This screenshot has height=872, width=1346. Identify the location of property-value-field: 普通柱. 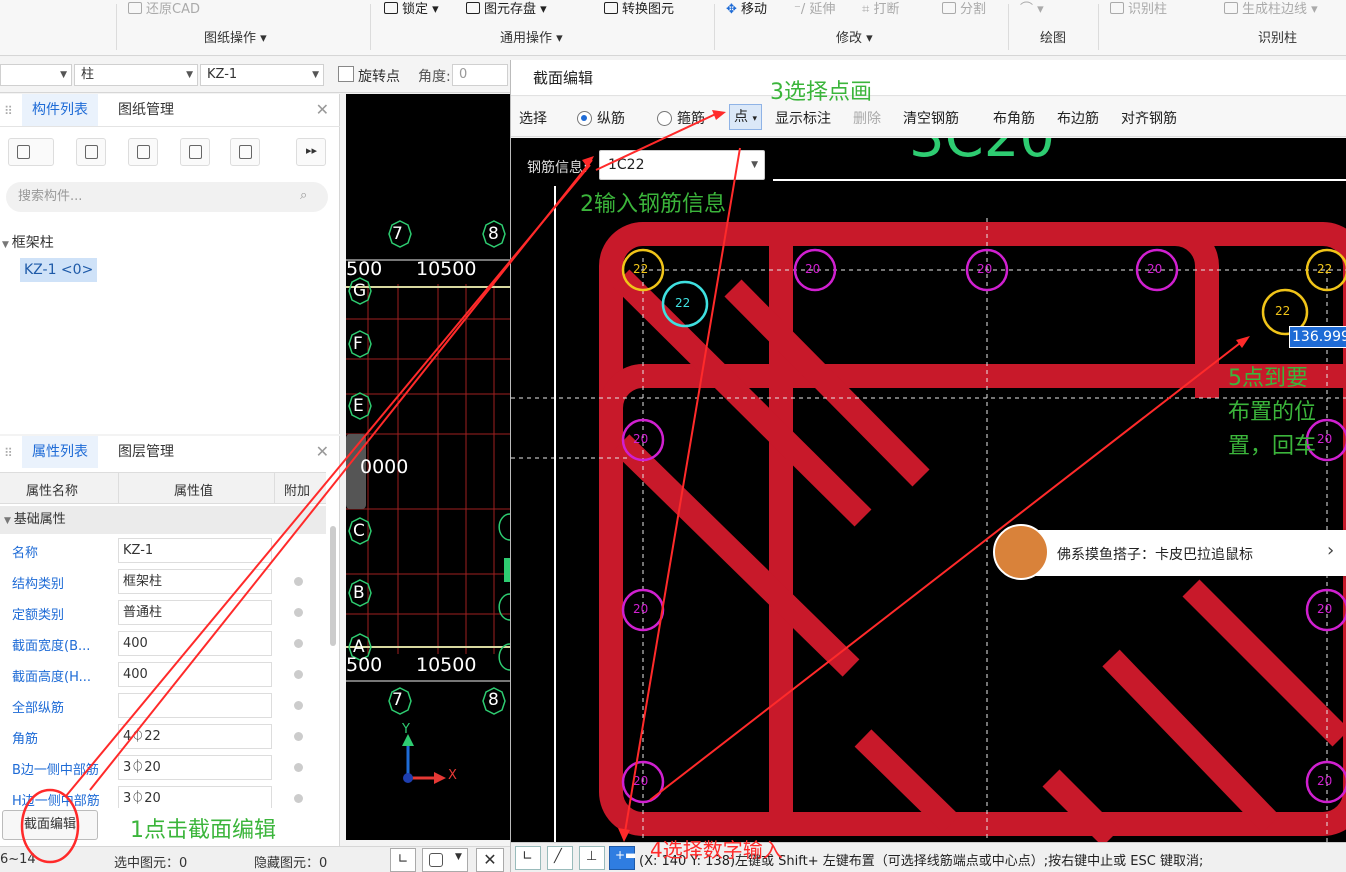
(195, 612).